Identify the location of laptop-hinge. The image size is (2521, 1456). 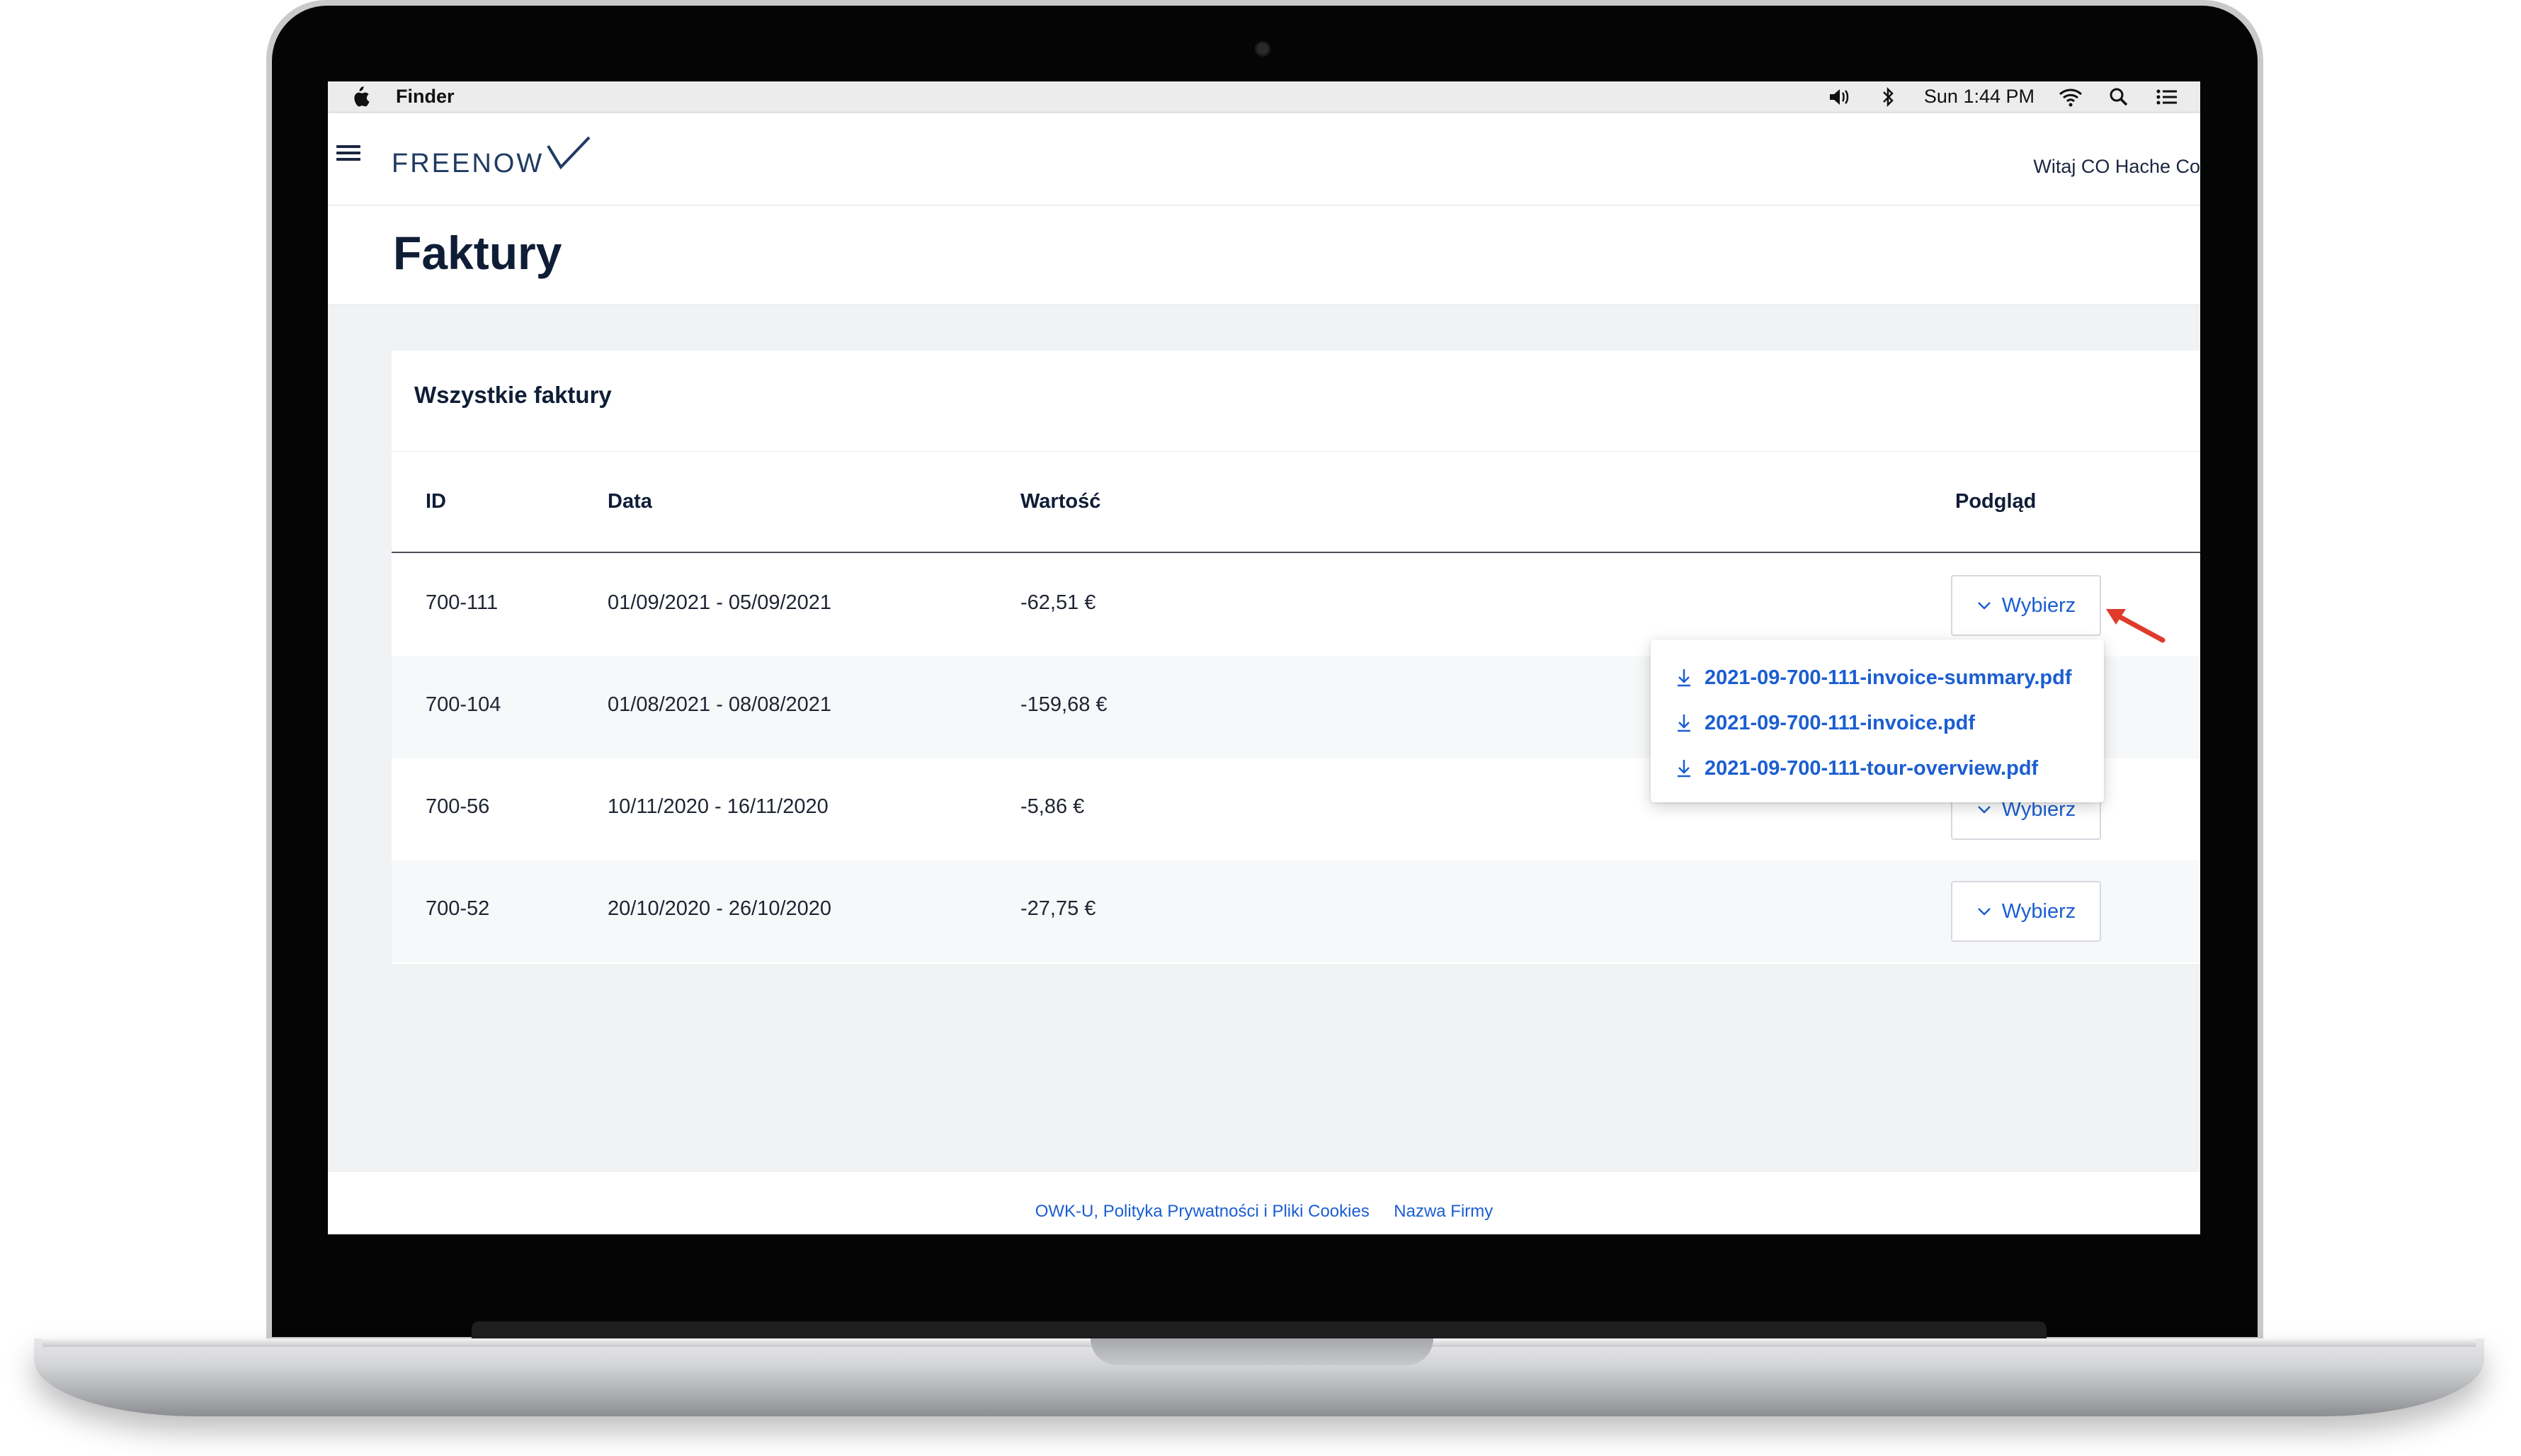
(1259, 1329).